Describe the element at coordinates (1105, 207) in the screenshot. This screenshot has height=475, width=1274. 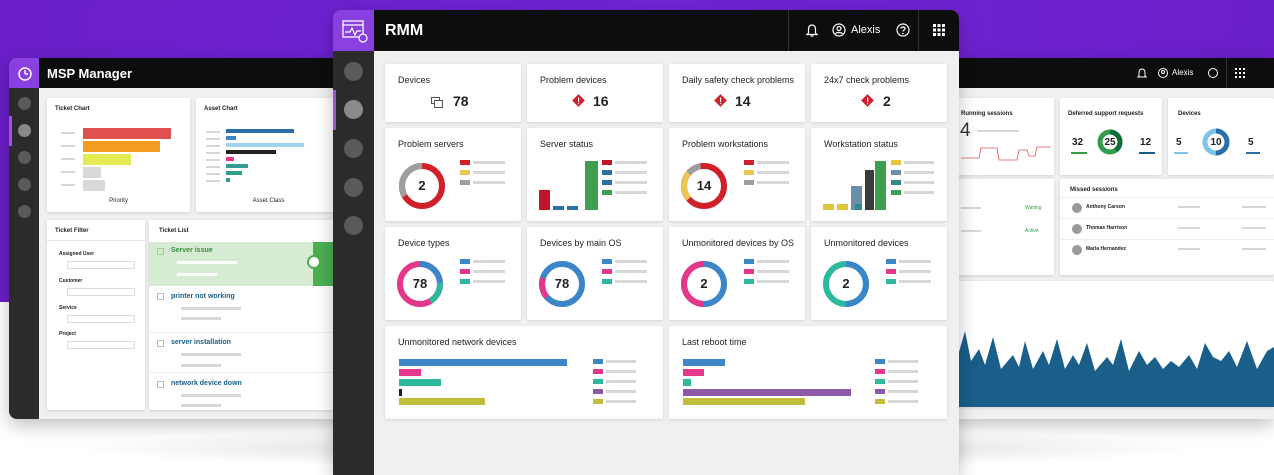
I see `missed-session-person: Anthony Carson` at that location.